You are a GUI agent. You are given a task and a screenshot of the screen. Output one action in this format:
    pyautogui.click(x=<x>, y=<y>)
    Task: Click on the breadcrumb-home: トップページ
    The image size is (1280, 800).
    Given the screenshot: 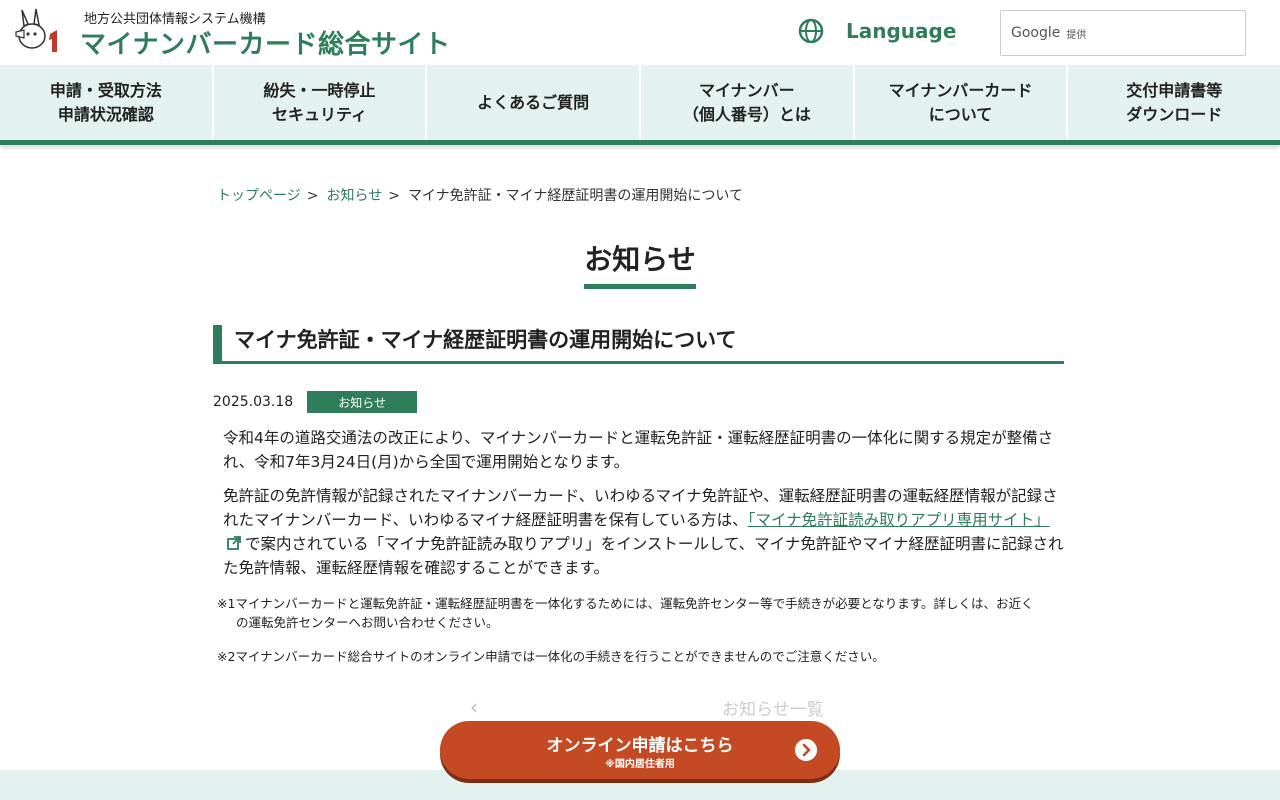 What is the action you would take?
    pyautogui.click(x=259, y=196)
    